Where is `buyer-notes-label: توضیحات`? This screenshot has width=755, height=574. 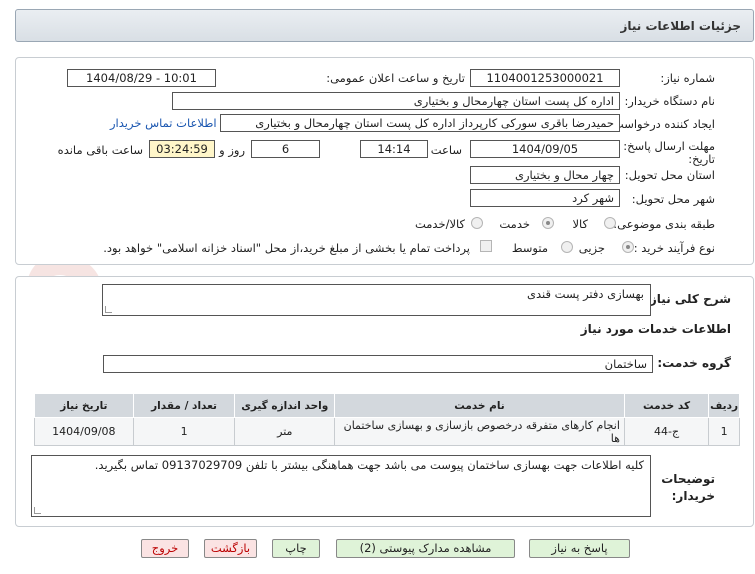
buyer-notes-label: توضیحات is located at coordinates (688, 479).